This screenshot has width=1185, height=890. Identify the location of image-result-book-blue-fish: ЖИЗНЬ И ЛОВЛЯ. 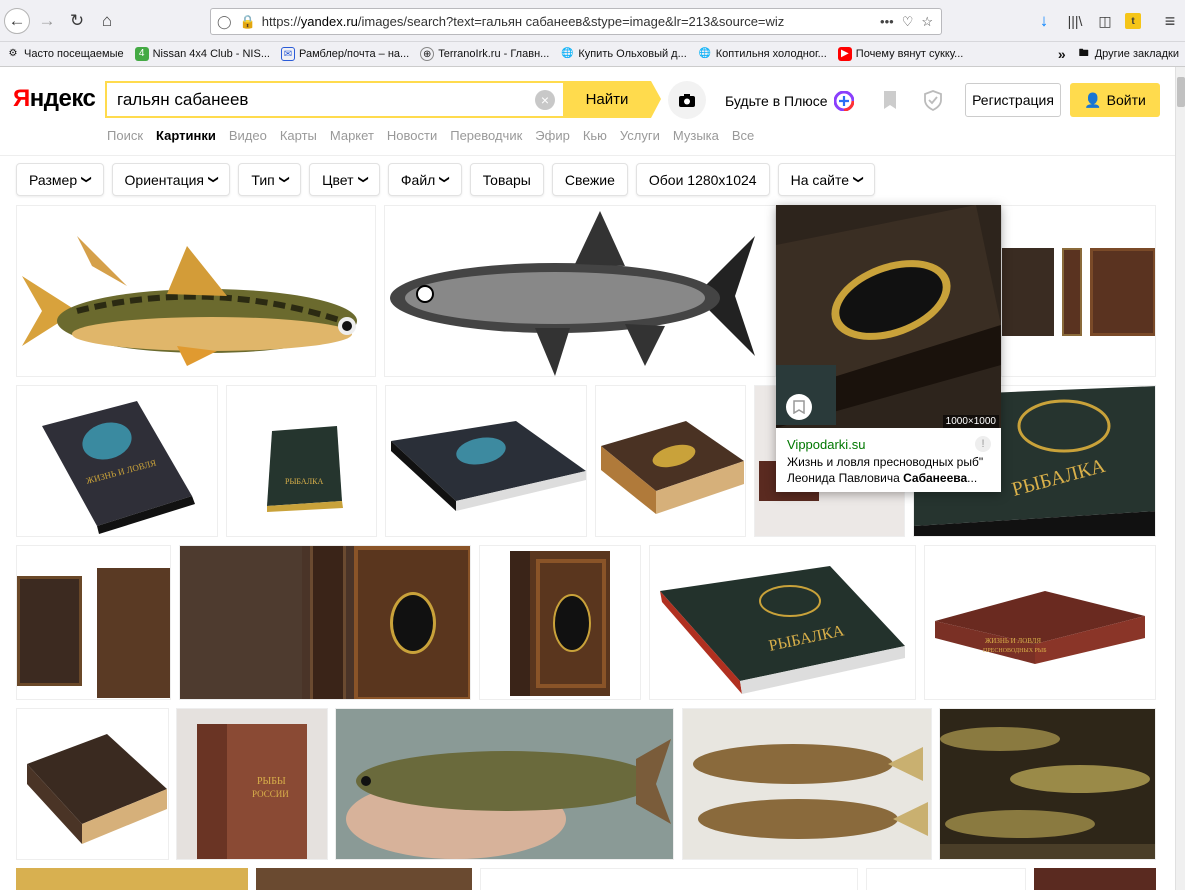
(117, 461).